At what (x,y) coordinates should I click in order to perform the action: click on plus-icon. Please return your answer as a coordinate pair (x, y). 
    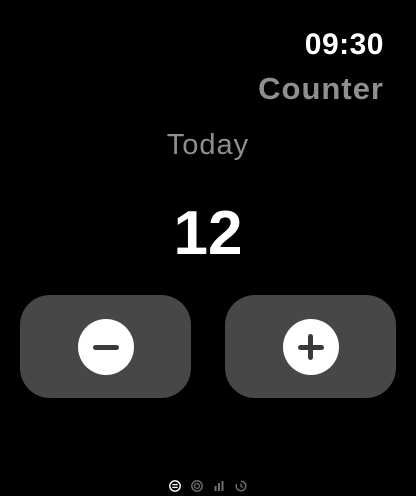
    Looking at the image, I should click on (310, 346).